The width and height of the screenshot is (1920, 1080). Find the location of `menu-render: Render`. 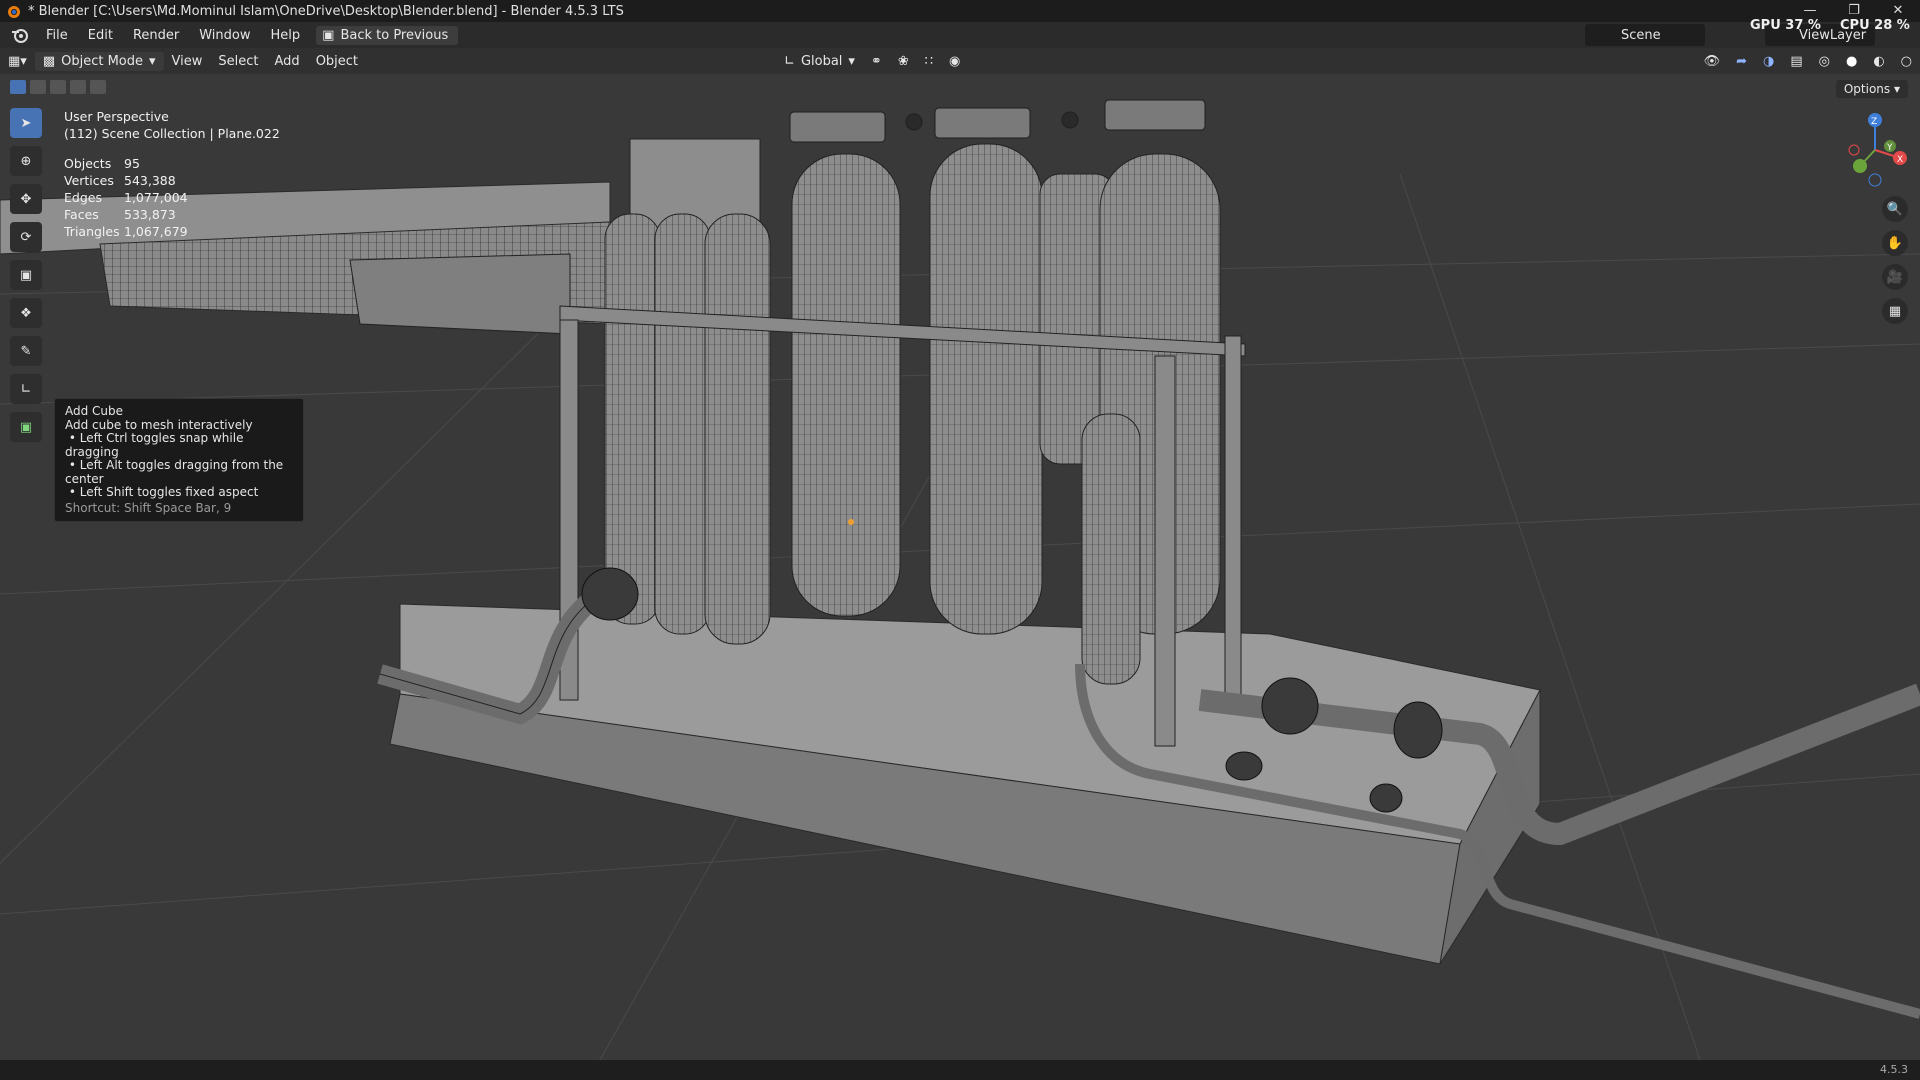

menu-render: Render is located at coordinates (156, 35).